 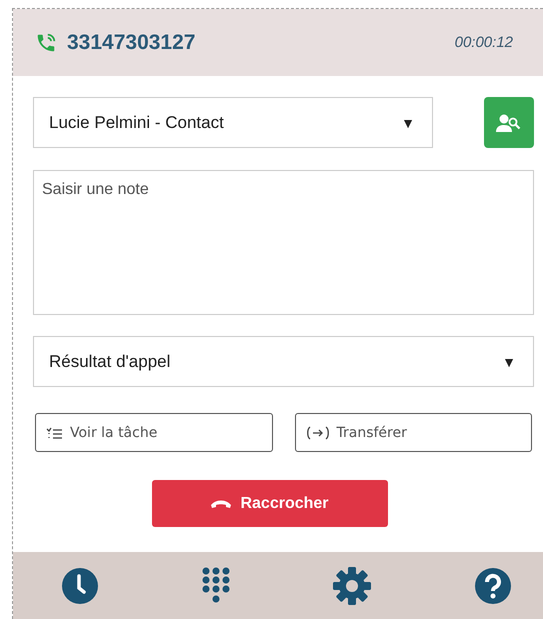 I want to click on view-task-button: Voir la tâche, so click(x=153, y=432).